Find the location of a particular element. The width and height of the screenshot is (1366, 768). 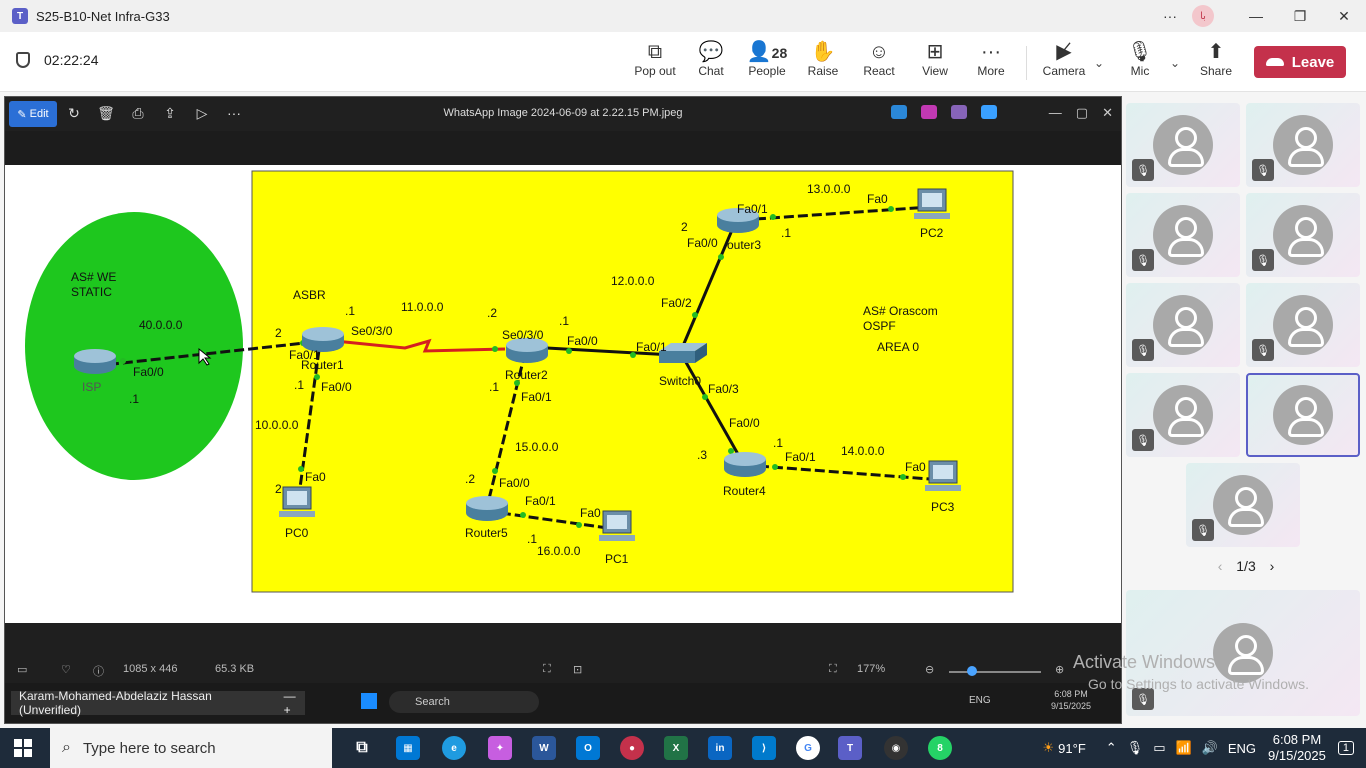

more-button: ··· More is located at coordinates (991, 64).